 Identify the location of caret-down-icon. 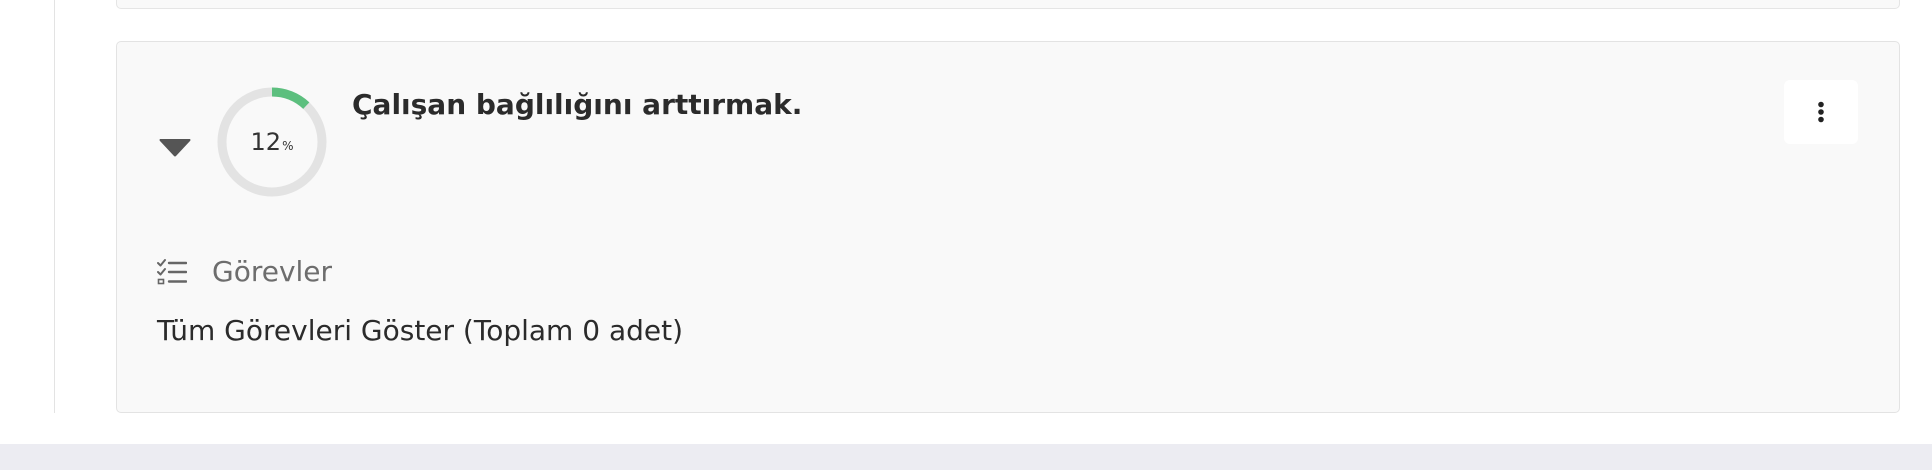
(175, 148).